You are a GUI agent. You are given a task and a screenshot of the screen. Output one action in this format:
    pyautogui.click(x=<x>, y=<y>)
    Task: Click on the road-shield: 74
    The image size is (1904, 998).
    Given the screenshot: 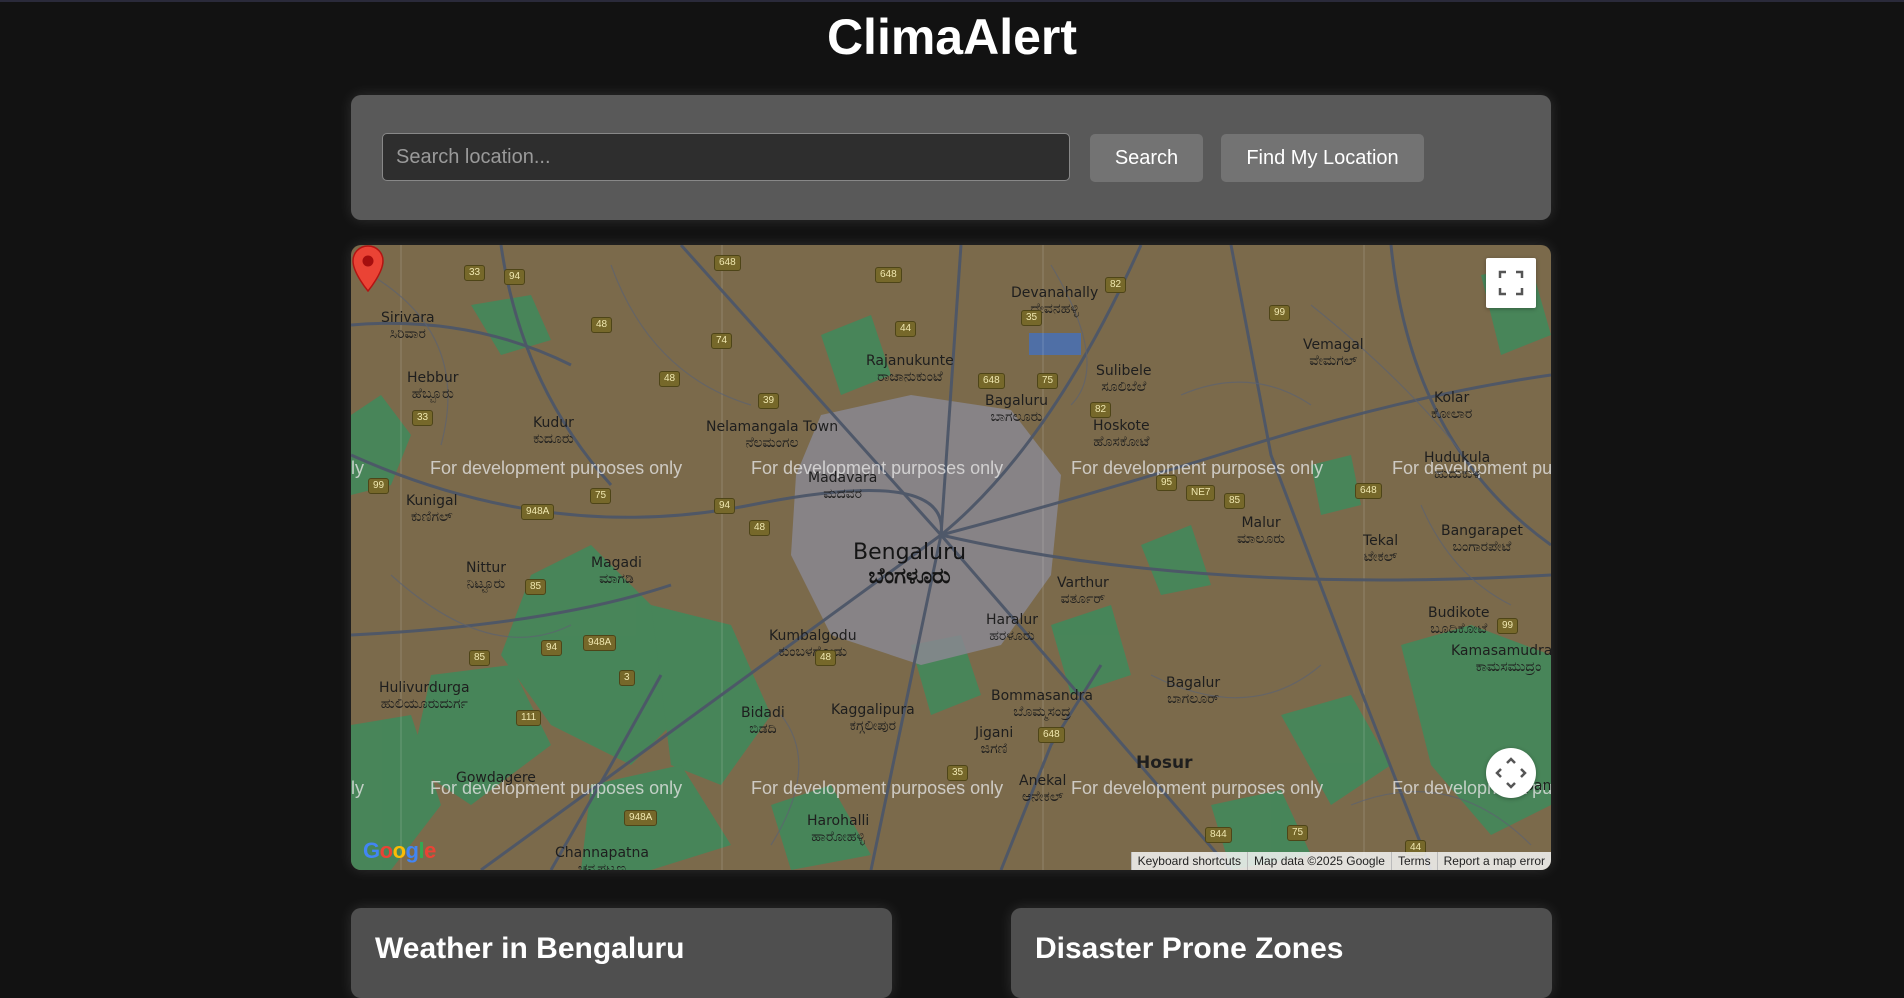 What is the action you would take?
    pyautogui.click(x=722, y=341)
    